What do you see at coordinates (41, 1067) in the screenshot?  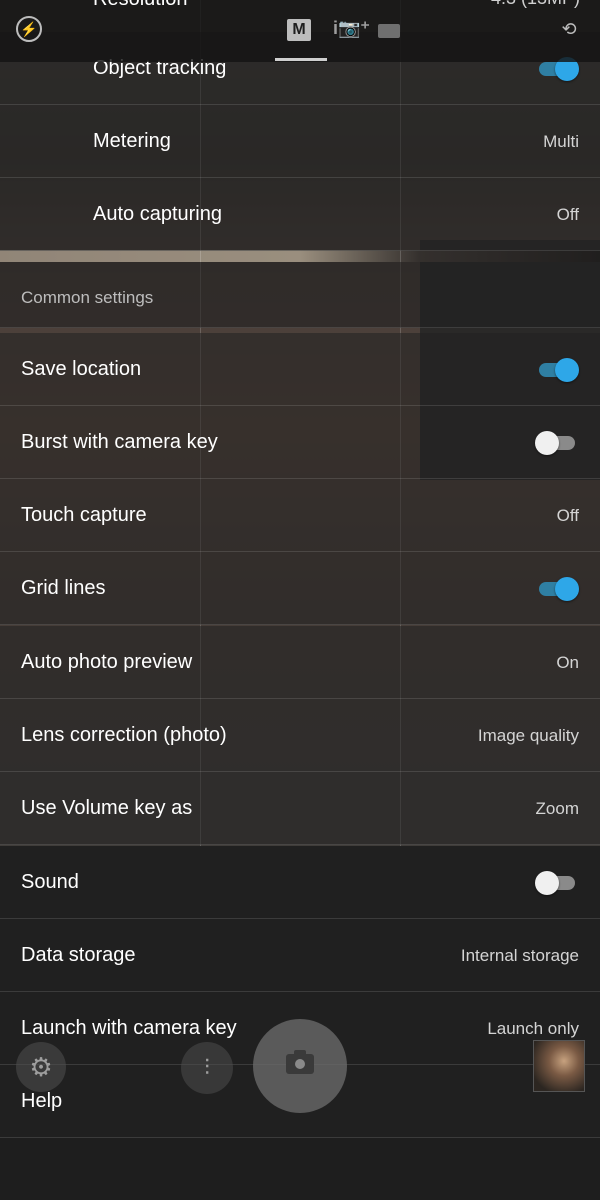 I see `gear-icon: ⚙` at bounding box center [41, 1067].